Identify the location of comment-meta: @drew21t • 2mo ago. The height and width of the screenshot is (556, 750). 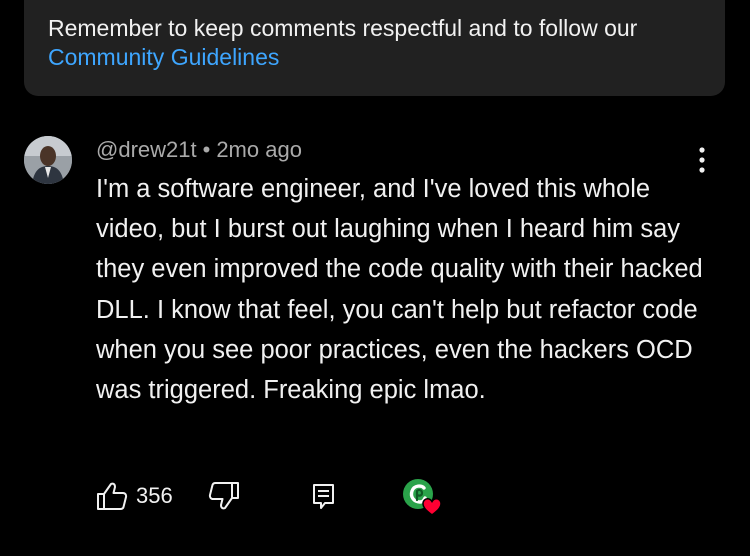
(199, 150).